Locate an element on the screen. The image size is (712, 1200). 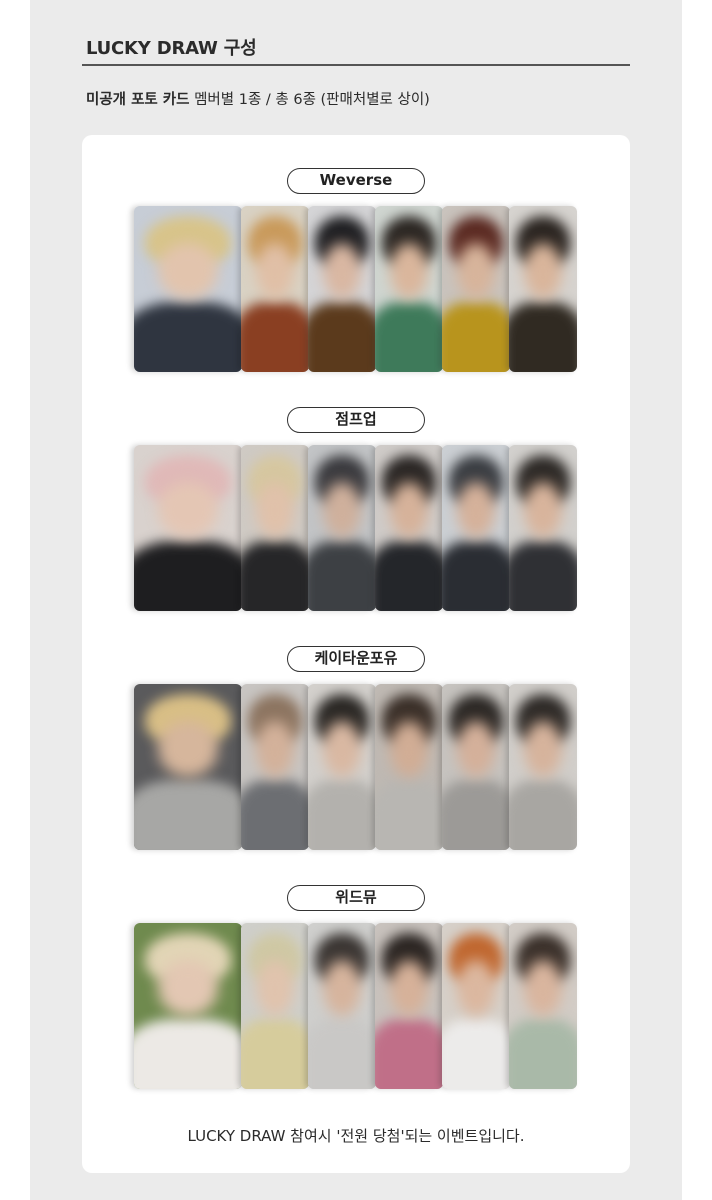
store-label-pill: 위드뮤 is located at coordinates (356, 898).